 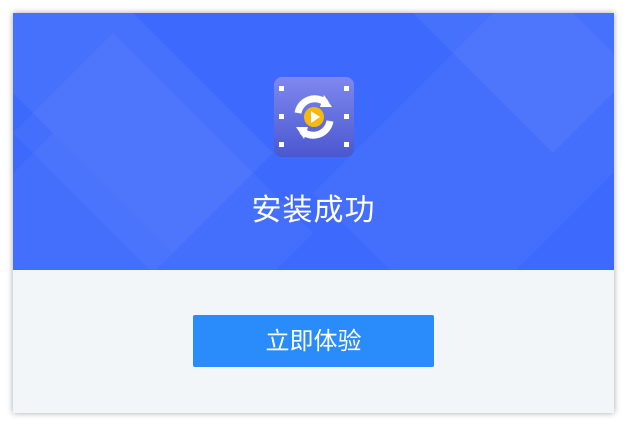 What do you see at coordinates (313, 210) in the screenshot?
I see `install-success-title: 安装成功` at bounding box center [313, 210].